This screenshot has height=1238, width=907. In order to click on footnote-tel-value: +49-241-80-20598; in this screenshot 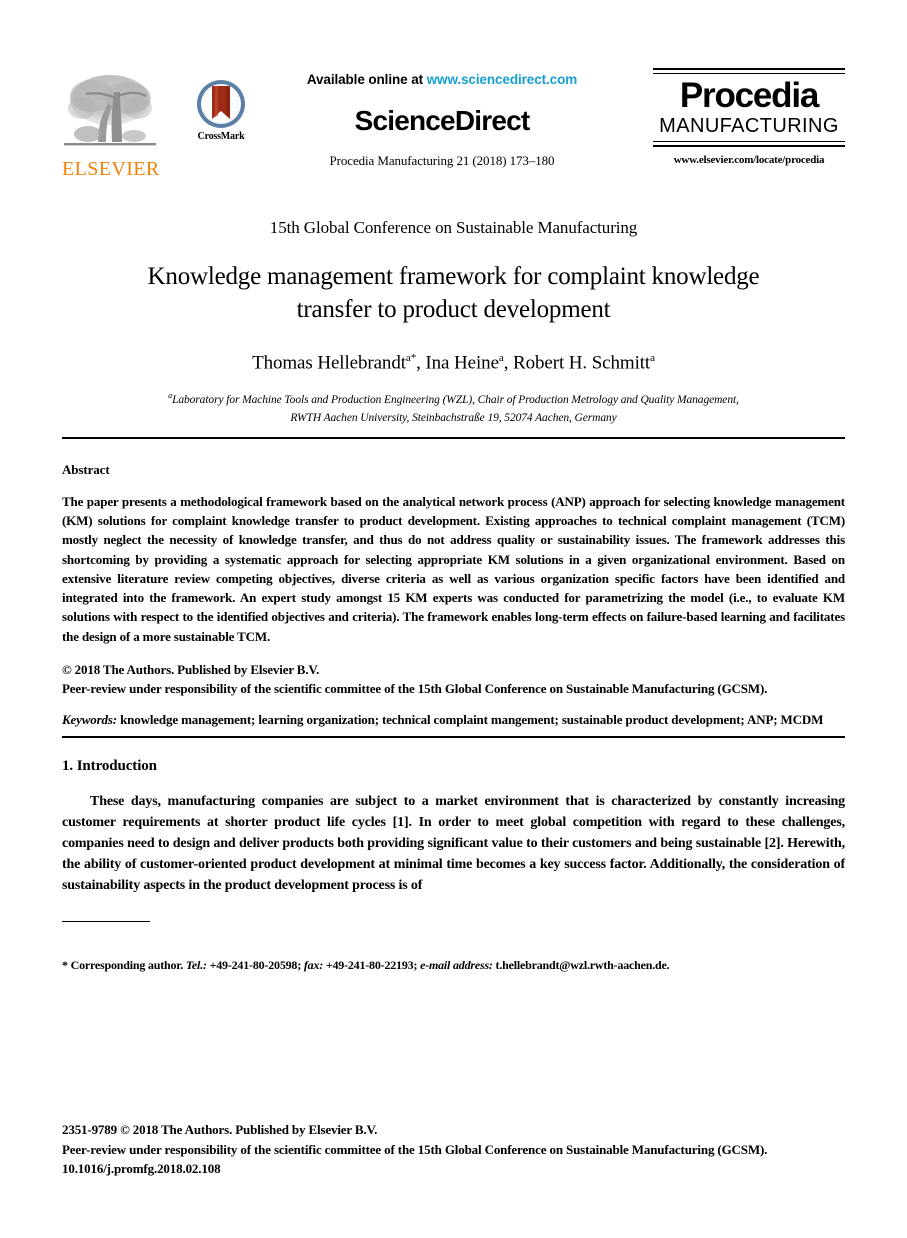, I will do `click(255, 965)`.